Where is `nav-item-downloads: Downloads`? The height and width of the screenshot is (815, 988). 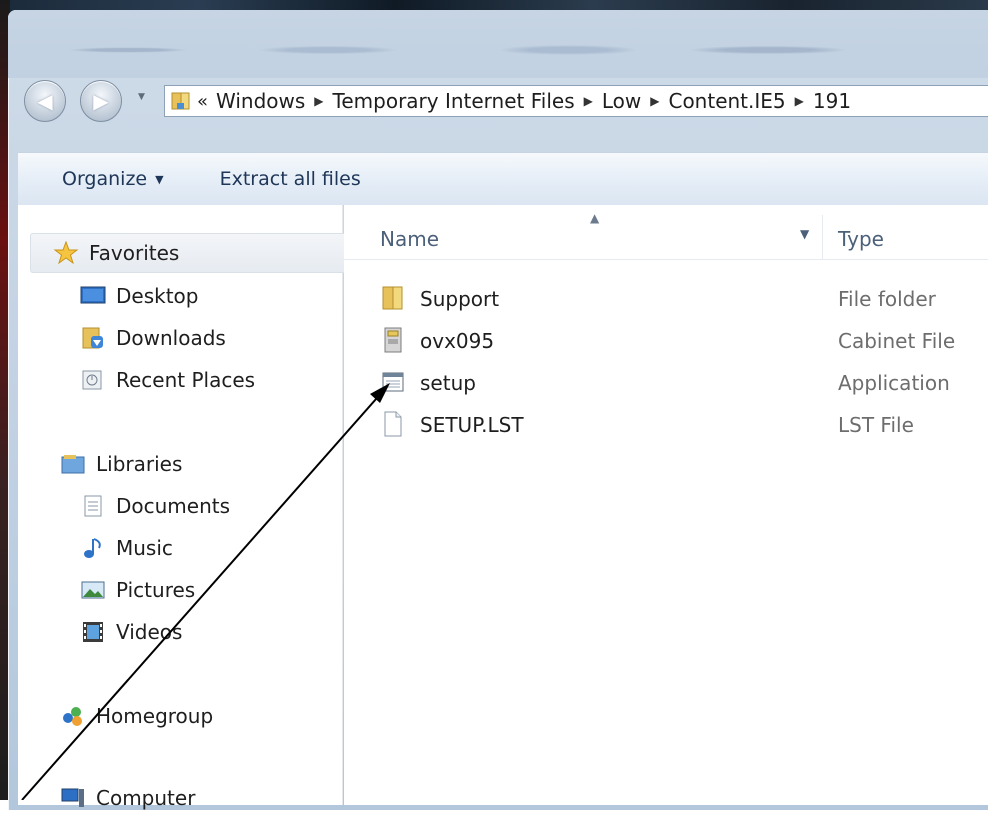 nav-item-downloads: Downloads is located at coordinates (153, 338).